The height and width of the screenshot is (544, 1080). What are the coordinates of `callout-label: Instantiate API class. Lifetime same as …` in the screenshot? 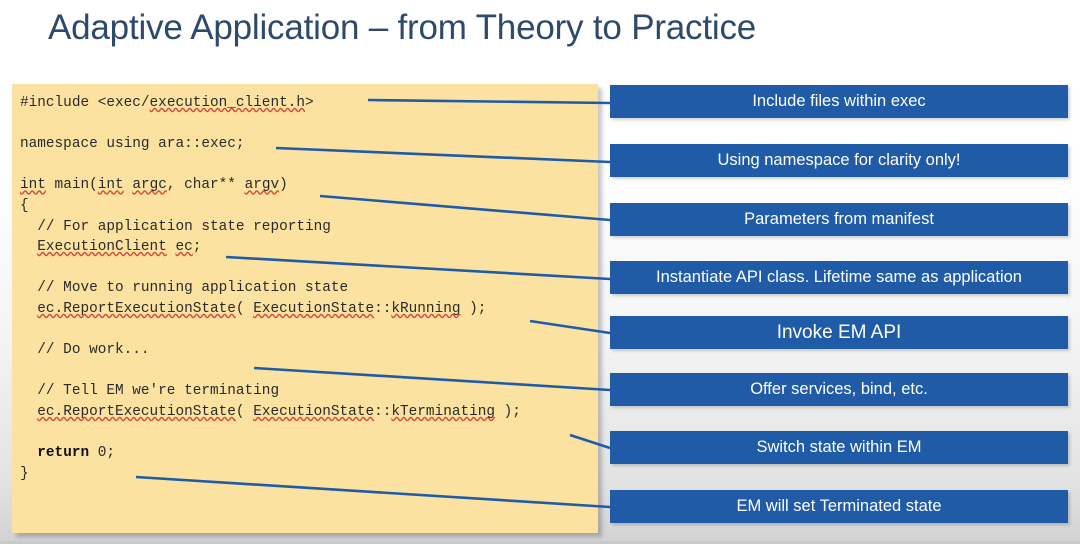 It's located at (839, 277).